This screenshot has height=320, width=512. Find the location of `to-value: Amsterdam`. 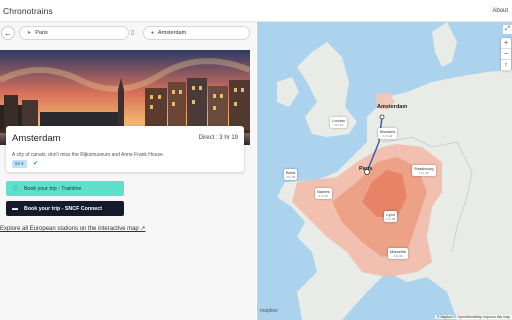

to-value: Amsterdam is located at coordinates (172, 33).